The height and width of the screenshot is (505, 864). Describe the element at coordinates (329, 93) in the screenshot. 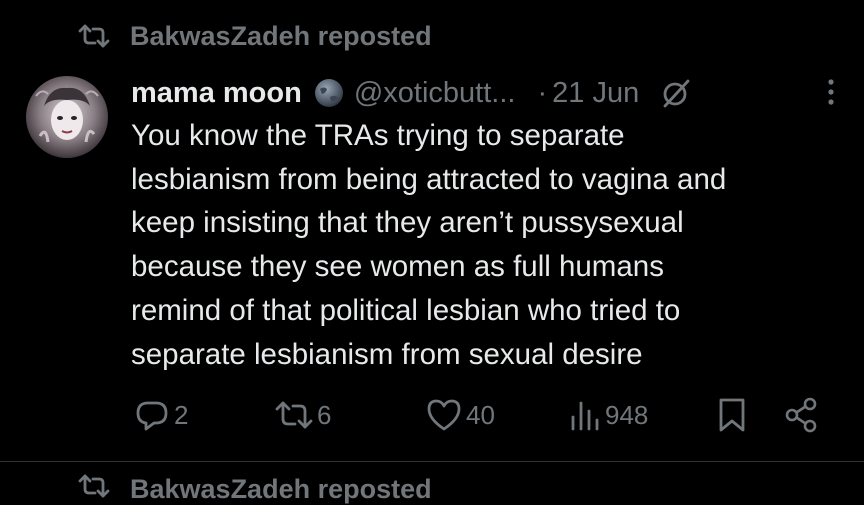

I see `globe-icon` at that location.